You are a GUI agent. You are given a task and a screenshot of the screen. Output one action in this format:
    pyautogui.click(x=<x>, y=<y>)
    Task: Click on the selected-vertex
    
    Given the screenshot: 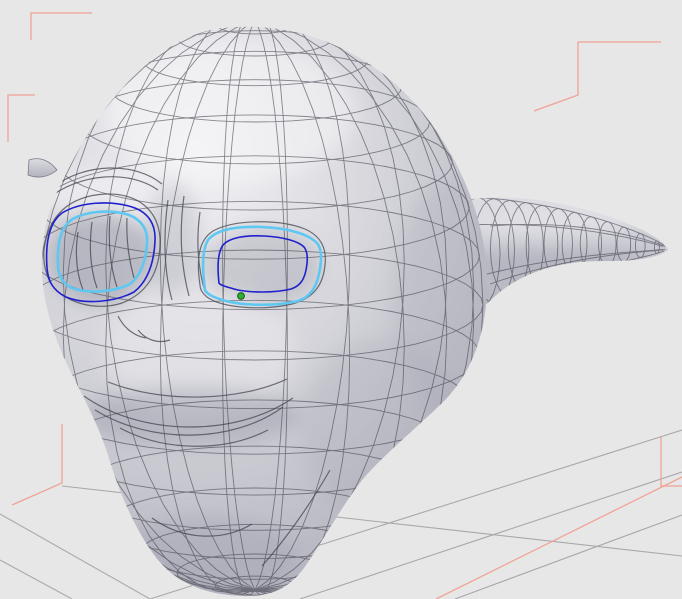 What is the action you would take?
    pyautogui.click(x=241, y=296)
    